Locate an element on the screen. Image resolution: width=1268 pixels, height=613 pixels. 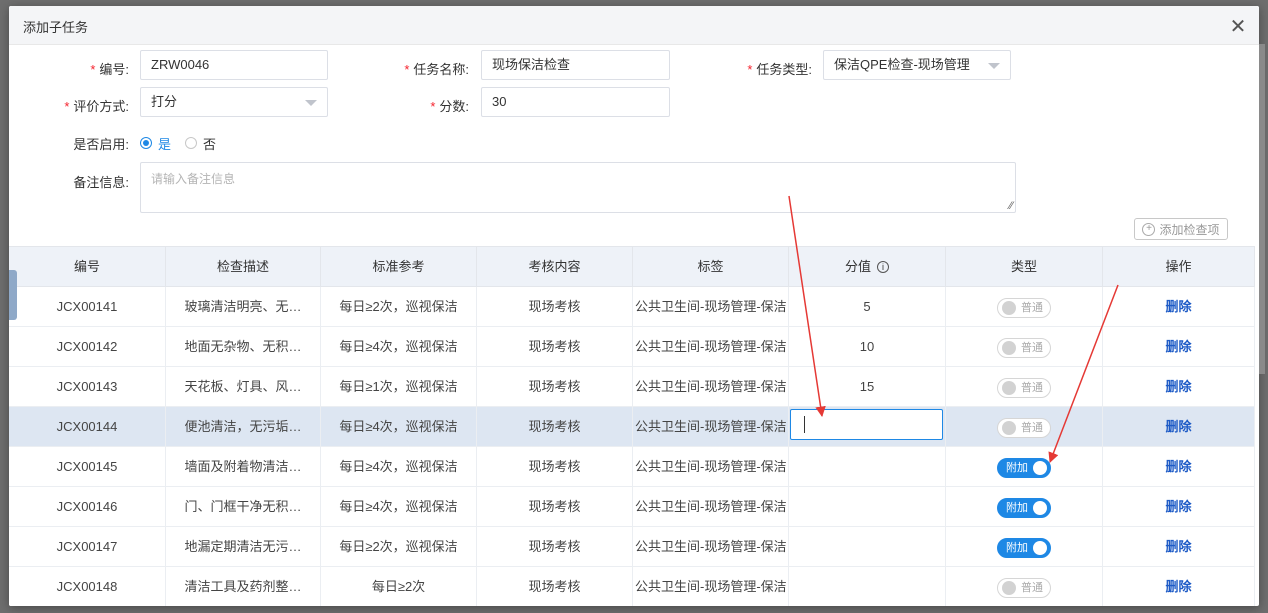
radio-unchecked-icon is located at coordinates (191, 143).